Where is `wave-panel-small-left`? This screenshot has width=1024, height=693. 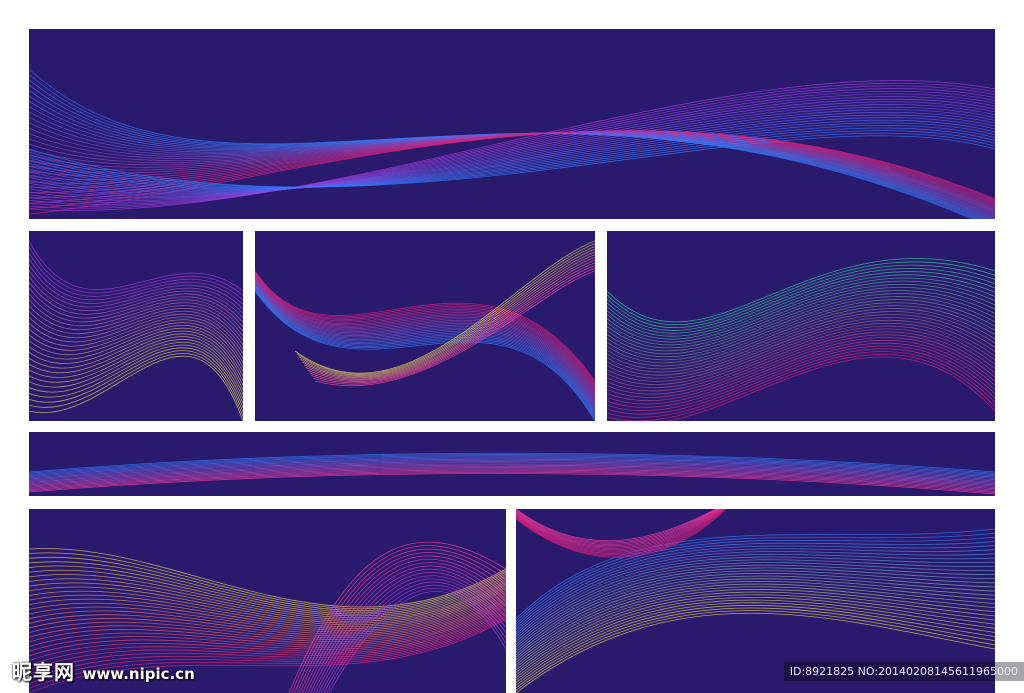 wave-panel-small-left is located at coordinates (136, 326).